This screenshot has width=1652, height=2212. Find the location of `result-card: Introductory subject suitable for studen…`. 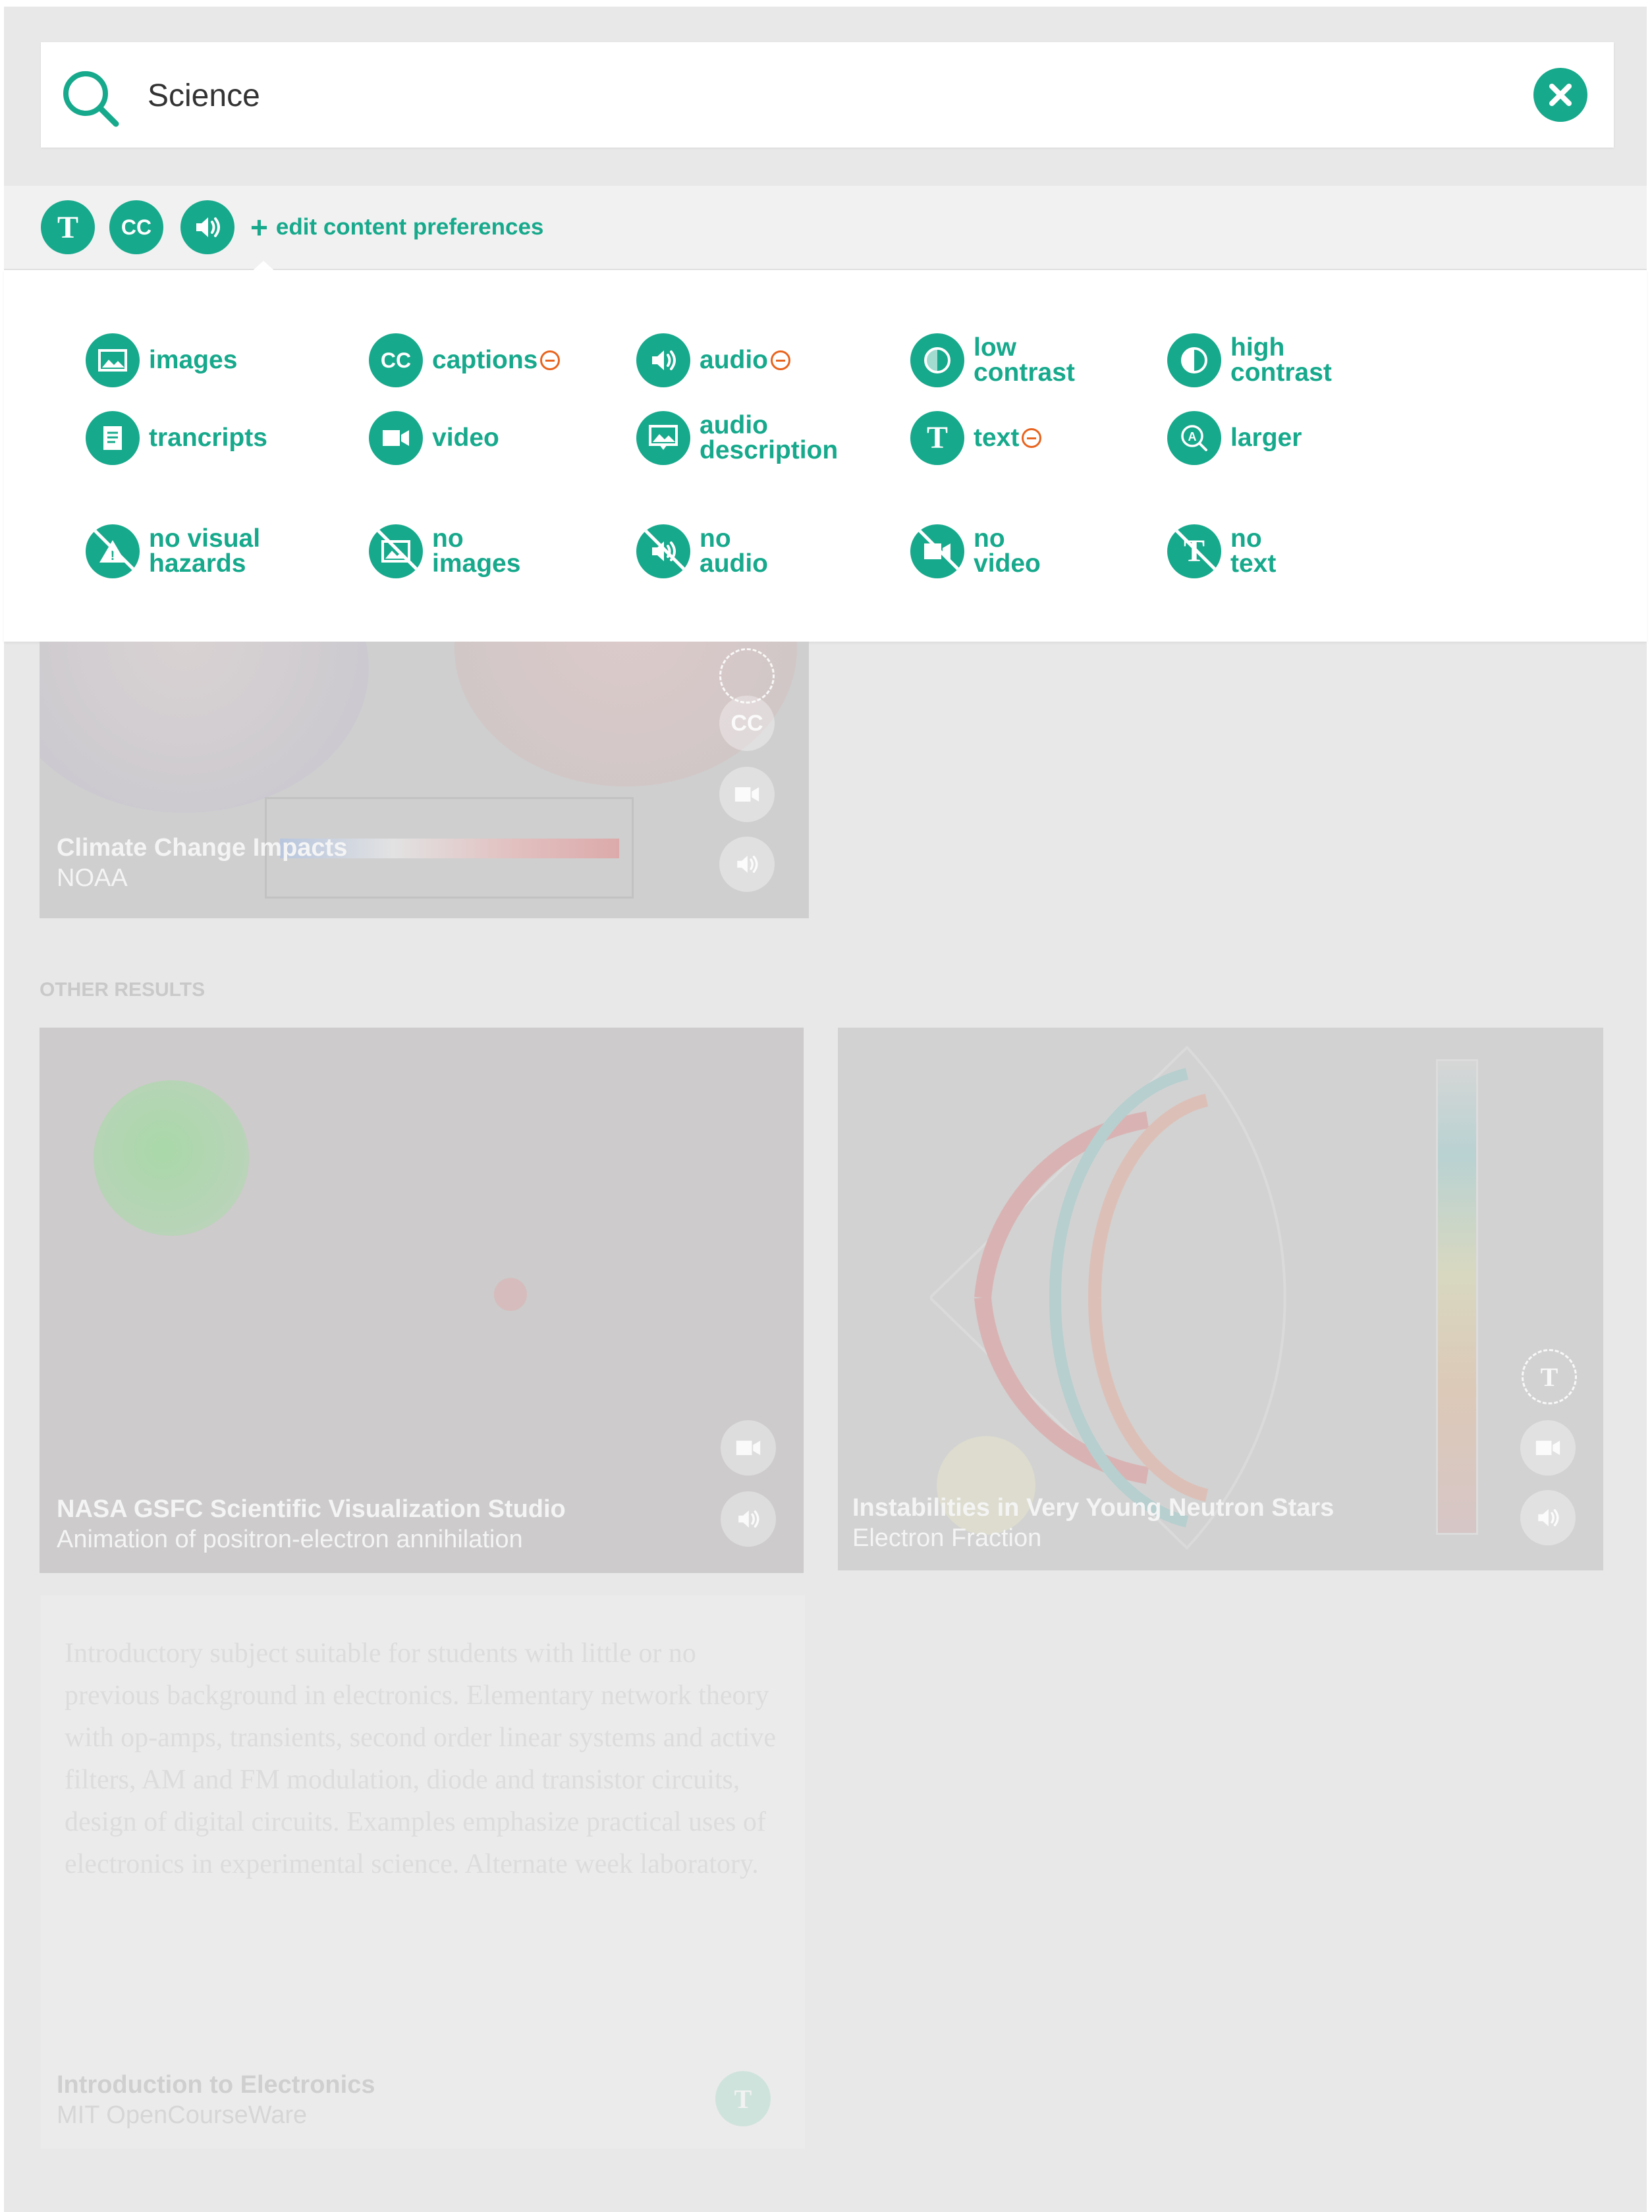

result-card: Introductory subject suitable for studen… is located at coordinates (423, 1872).